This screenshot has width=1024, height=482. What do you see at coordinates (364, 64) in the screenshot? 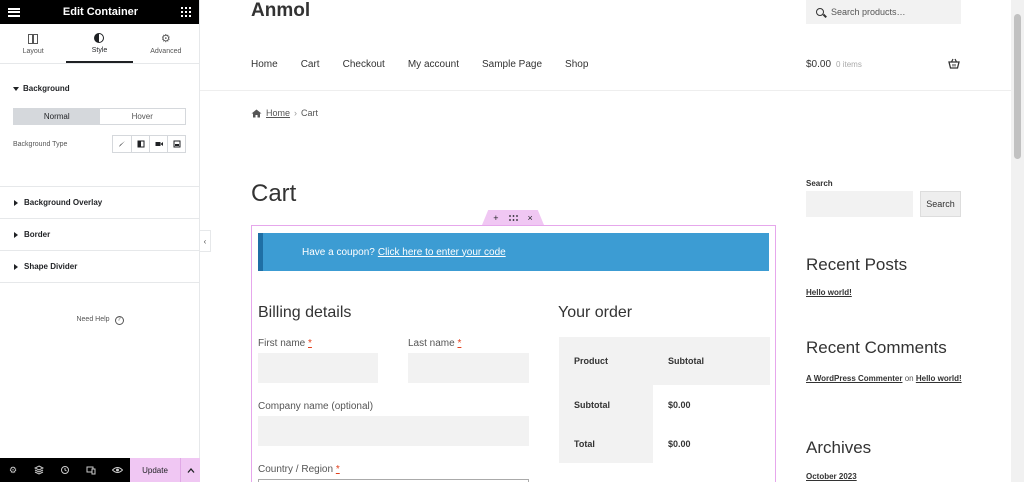
I see `nav-checkout: Checkout` at bounding box center [364, 64].